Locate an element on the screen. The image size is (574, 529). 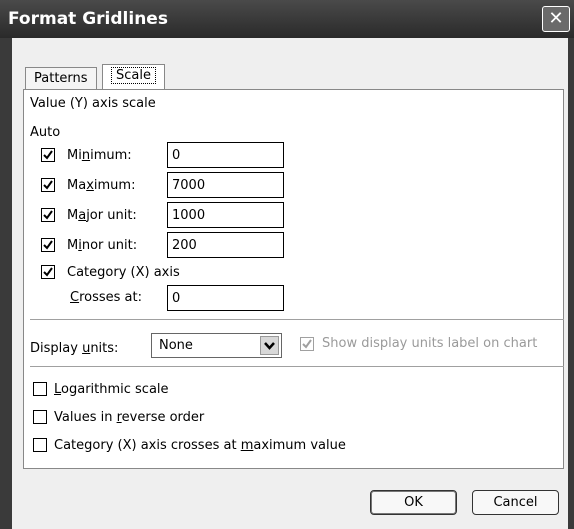
crosses-at-label: Crosses at: is located at coordinates (106, 297).